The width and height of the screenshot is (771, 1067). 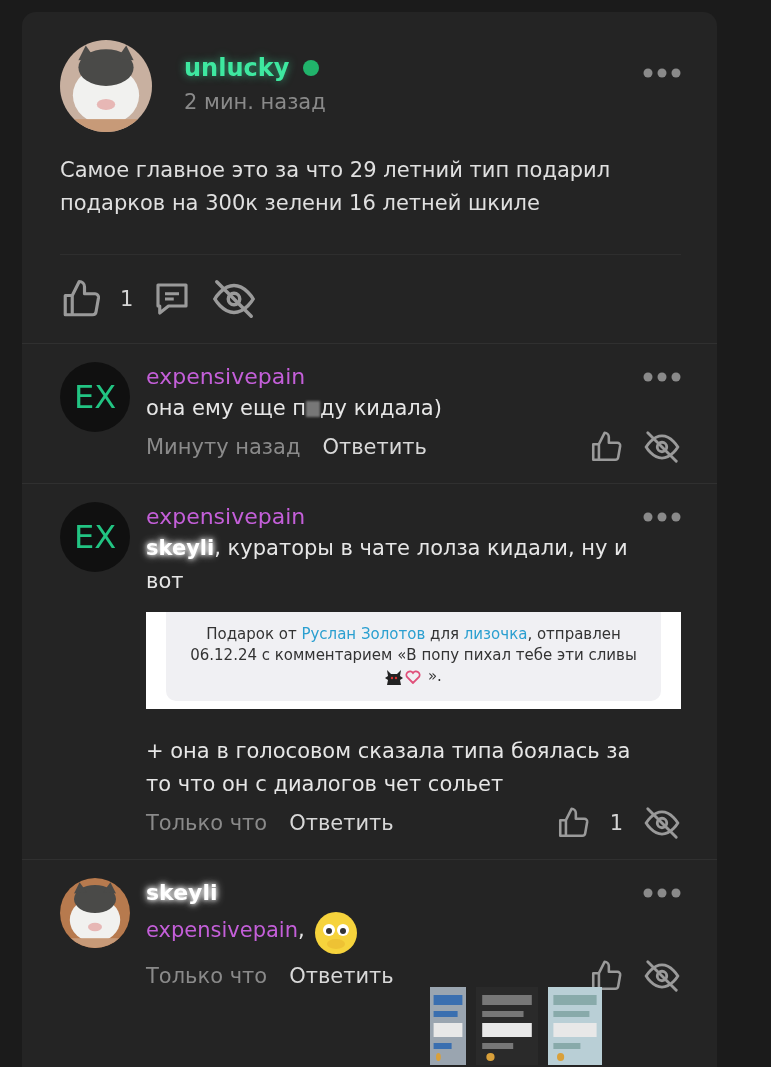 What do you see at coordinates (413, 656) in the screenshot?
I see `gift-message: Подарок от Руслан Золотов для лизочка, отправлен 06.12.24 с комментарием «В попу пихал тебе эти сливы ».` at bounding box center [413, 656].